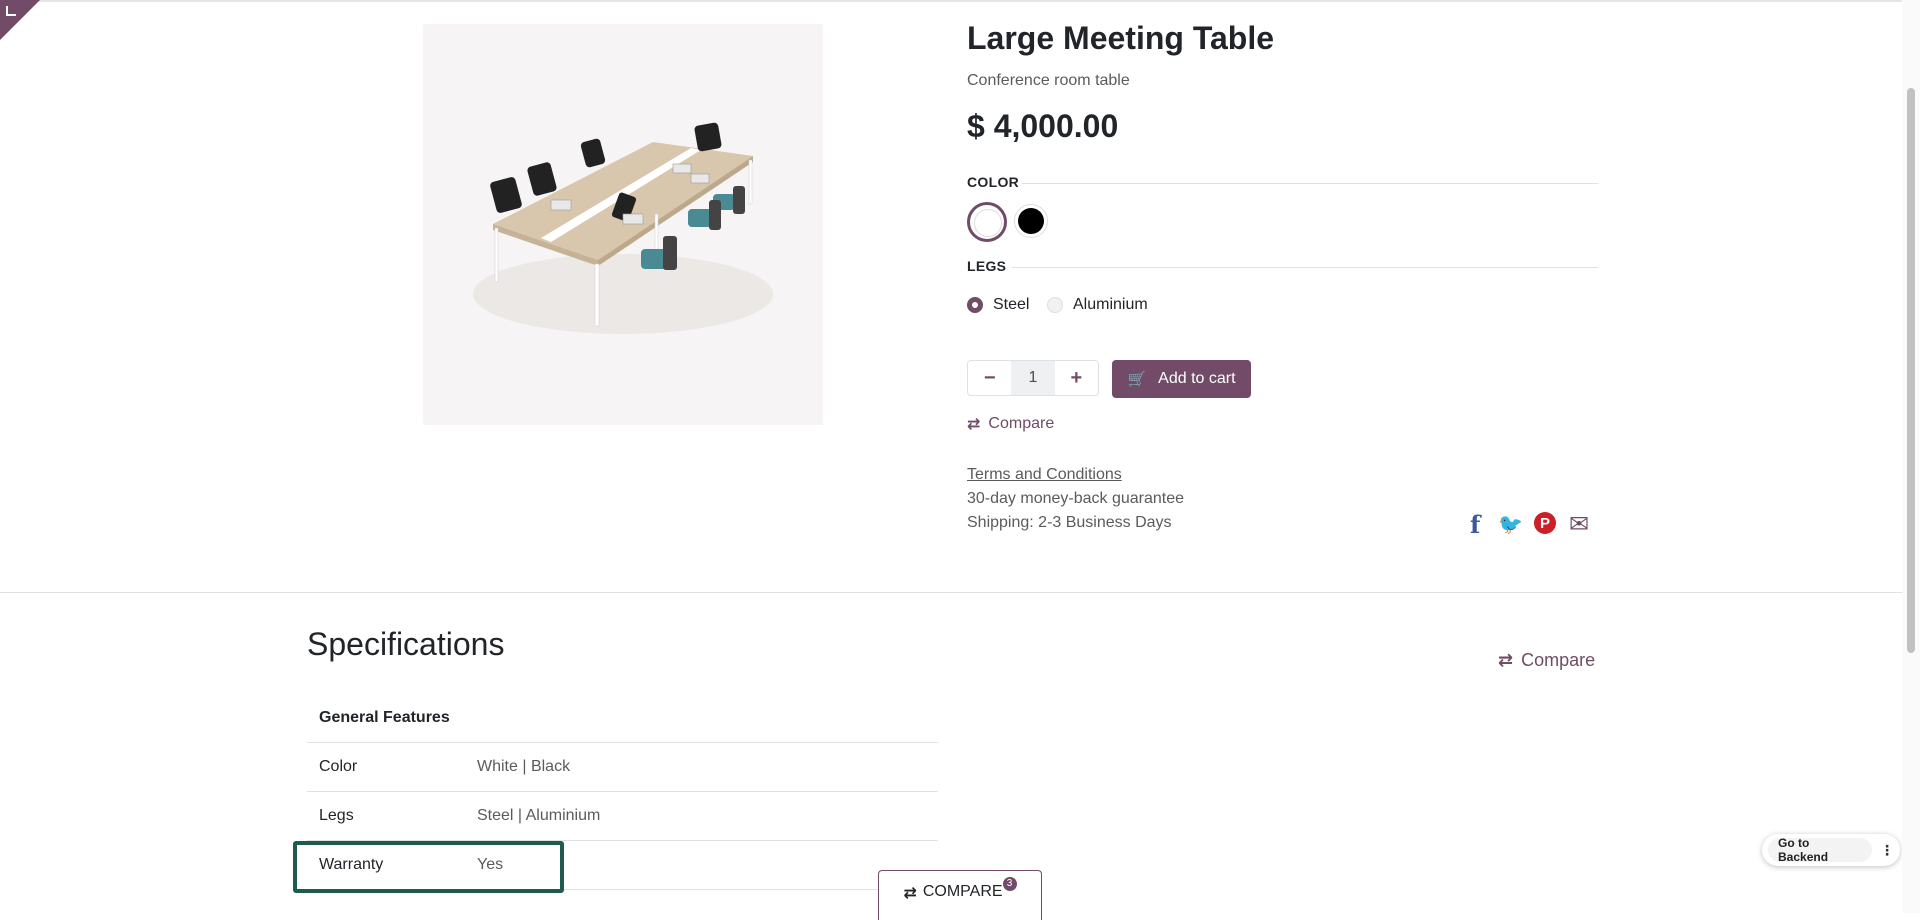 This screenshot has height=920, width=1920. Describe the element at coordinates (1069, 522) in the screenshot. I see `shipping-text: Shipping: 2-3 Business Days` at that location.